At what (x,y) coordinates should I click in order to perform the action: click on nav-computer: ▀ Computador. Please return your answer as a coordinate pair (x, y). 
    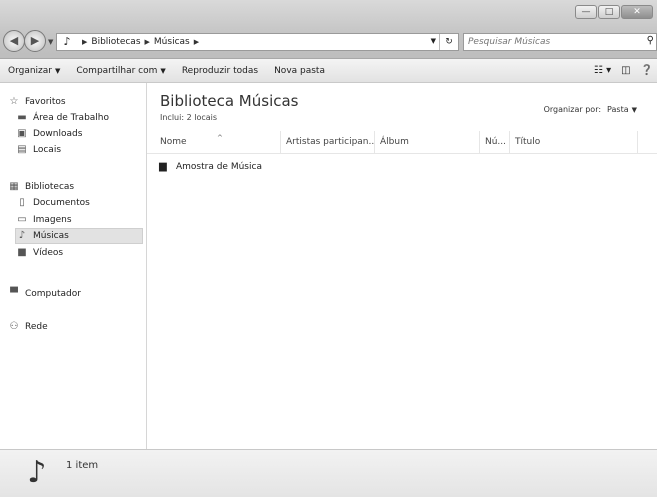
    Looking at the image, I should click on (44, 294).